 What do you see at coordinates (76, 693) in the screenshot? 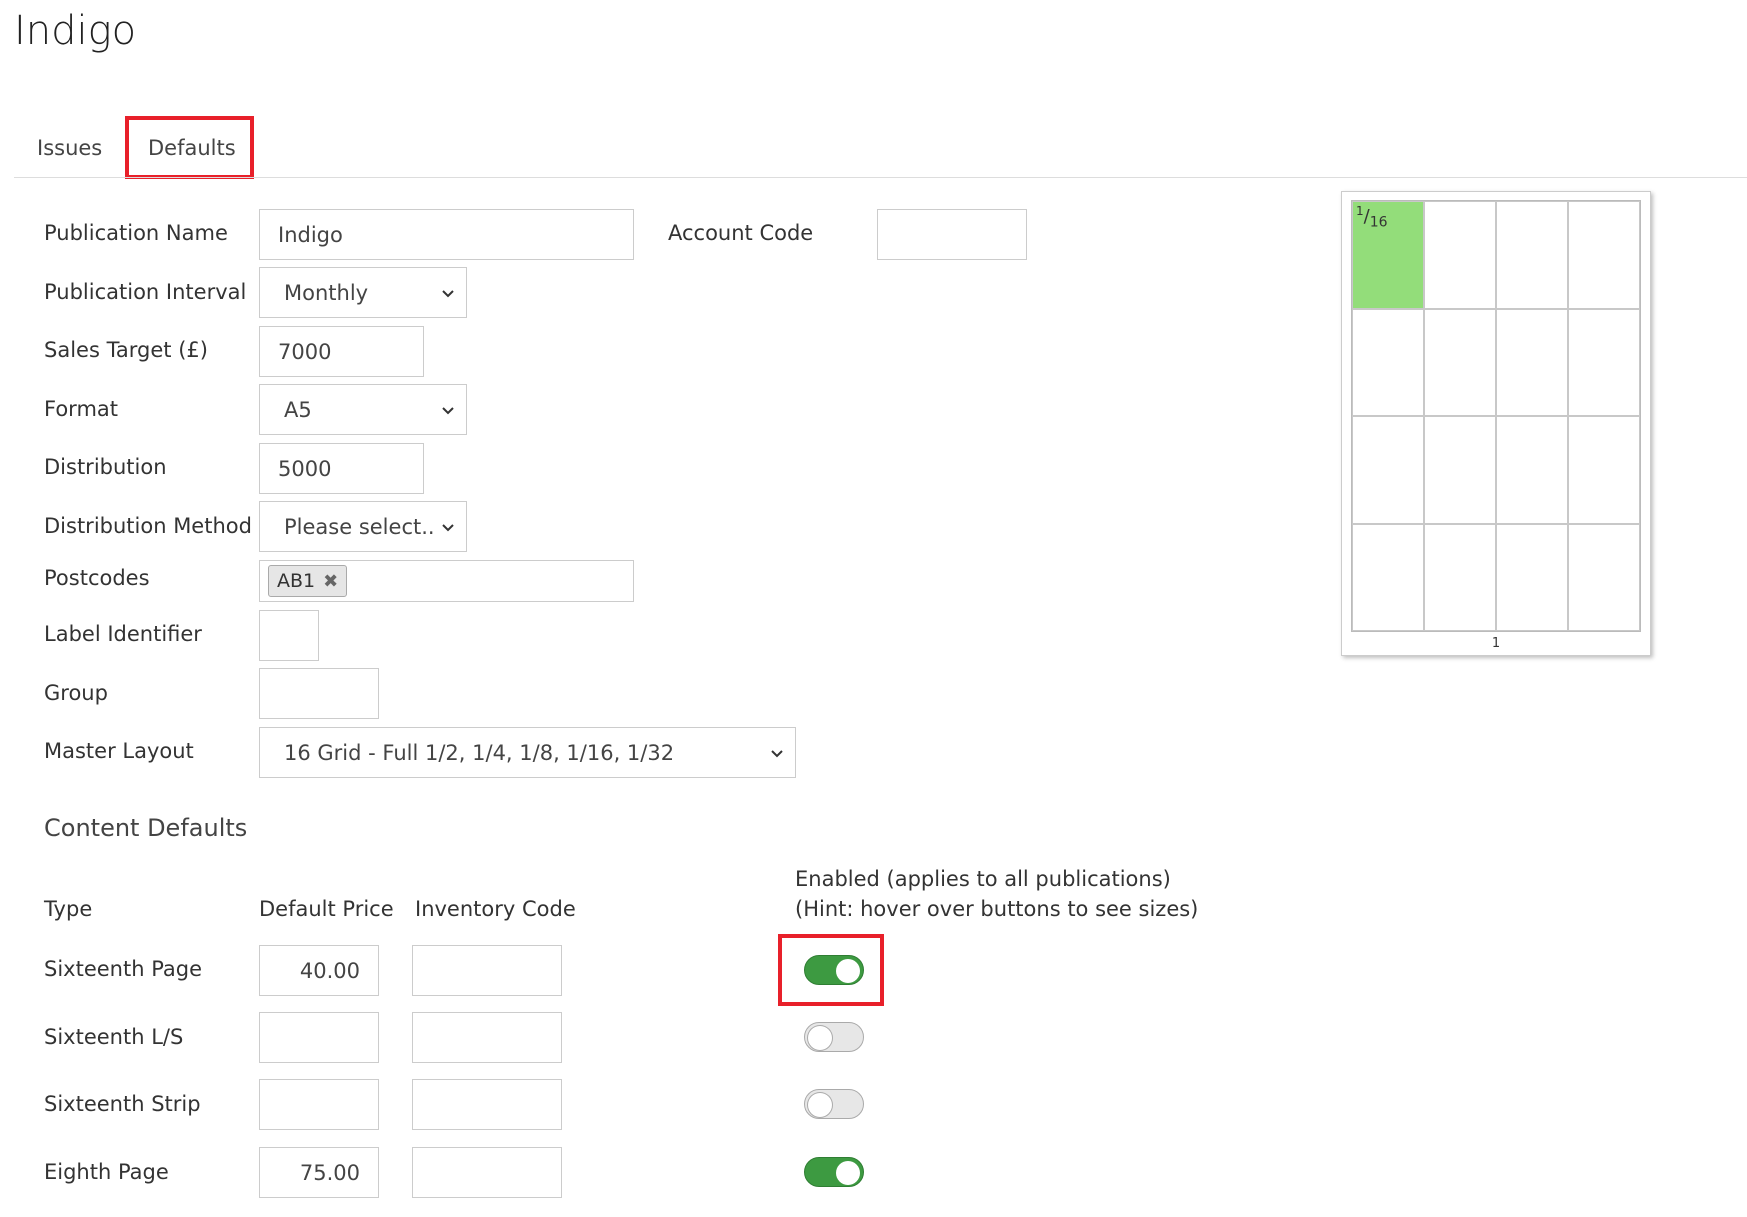
I see `group-label: Group` at bounding box center [76, 693].